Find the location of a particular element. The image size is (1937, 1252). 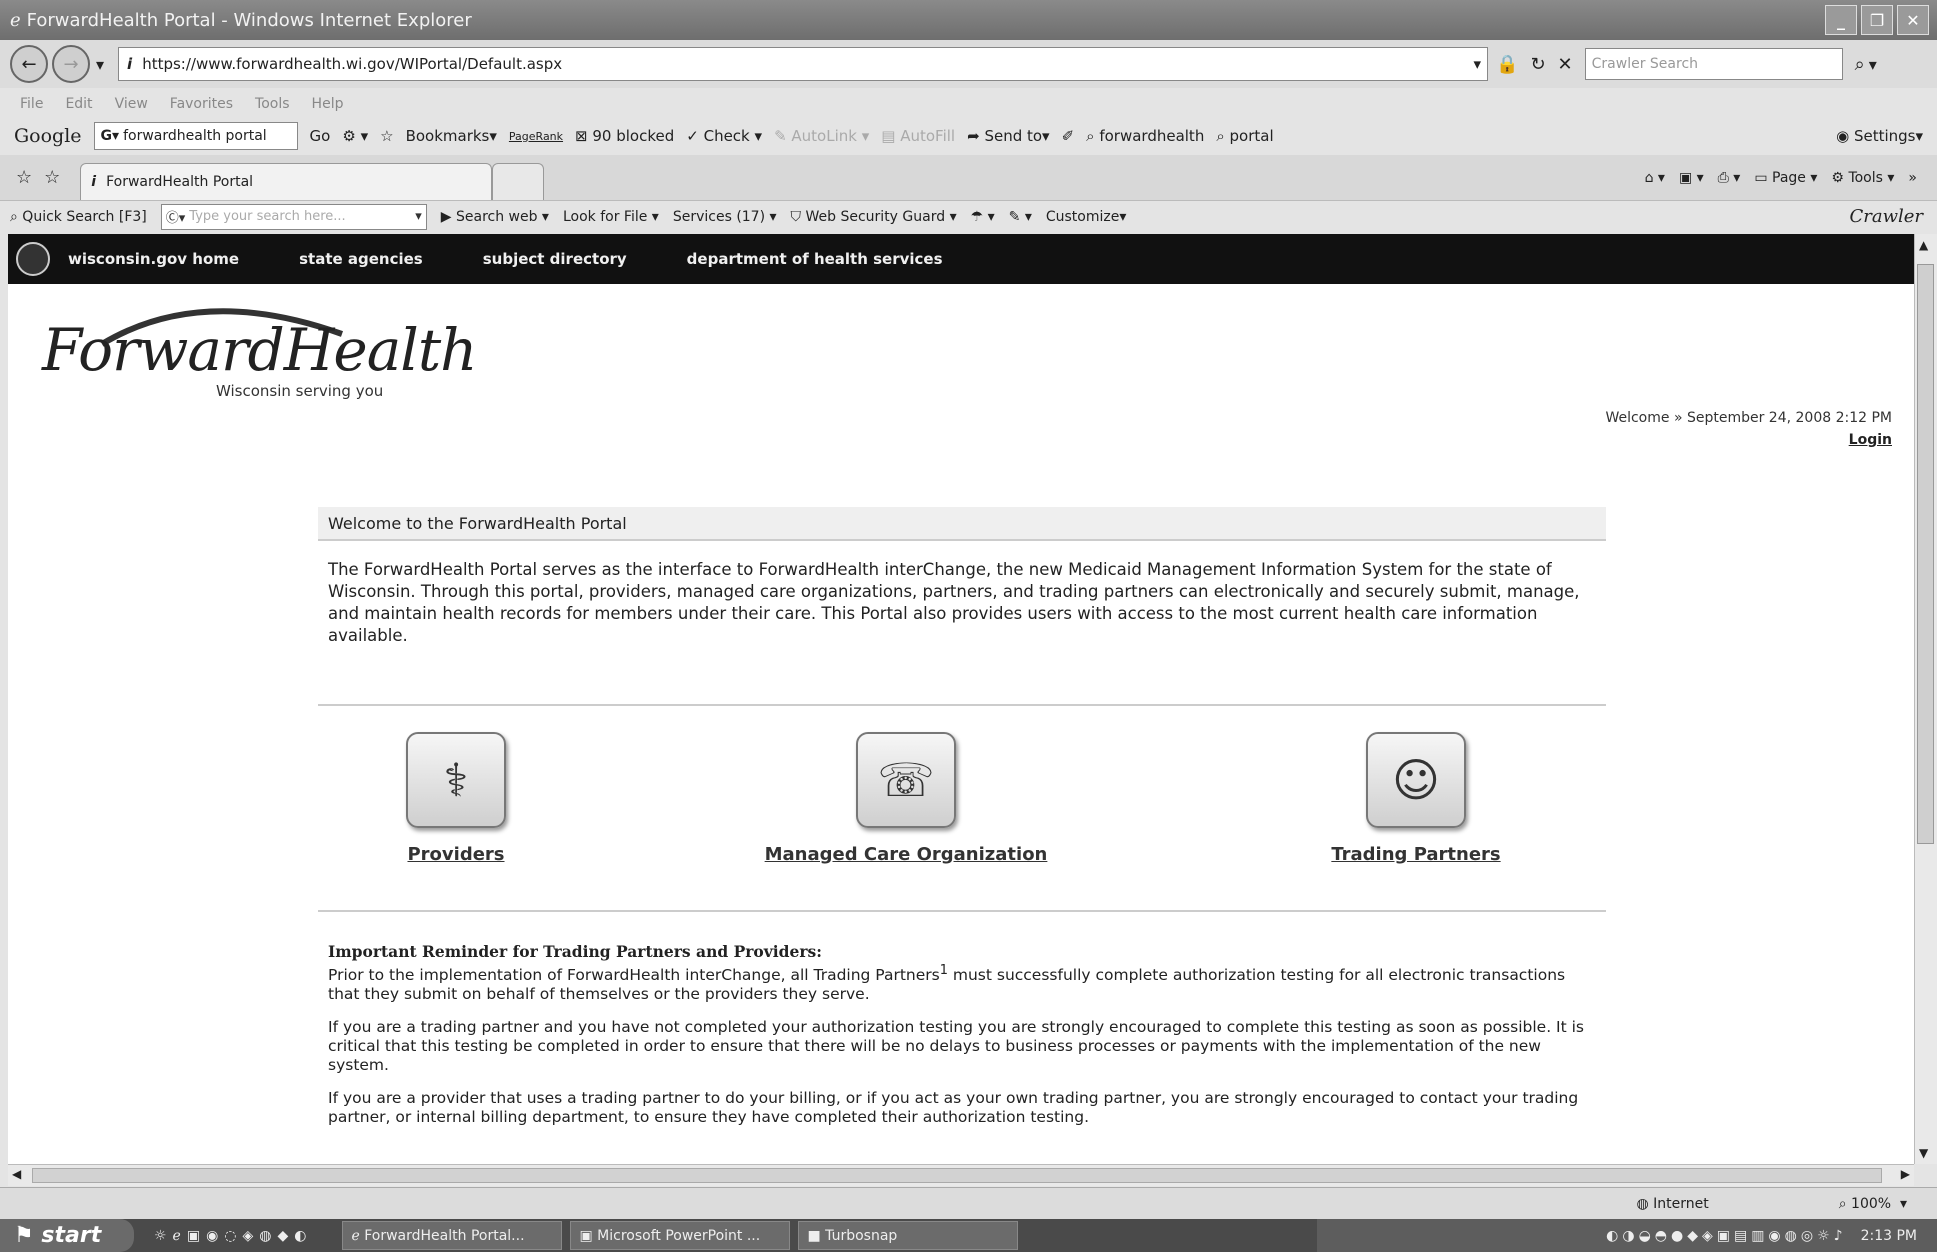

add-favorites-icon: ☆ is located at coordinates (52, 177).